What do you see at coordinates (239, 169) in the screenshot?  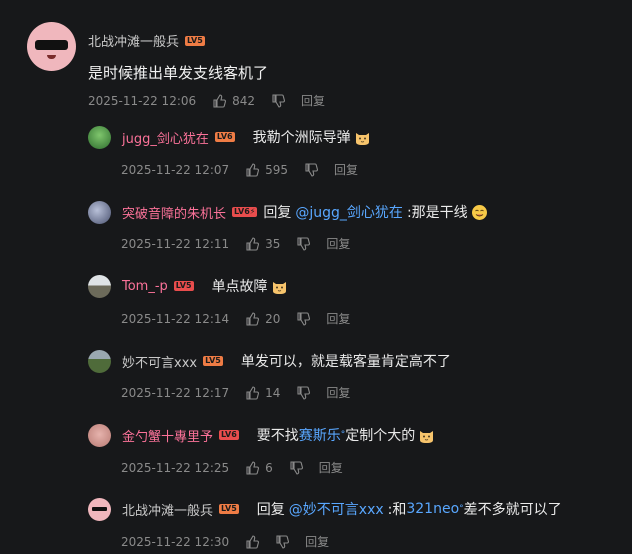 I see `reply-meta: 2025-11-22 12:07 595 回复` at bounding box center [239, 169].